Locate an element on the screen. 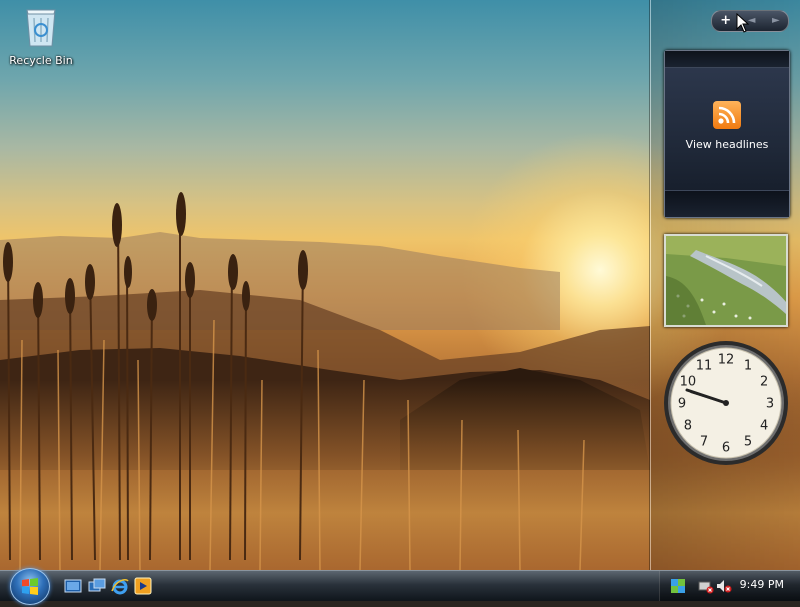  clock-numeral: 5 is located at coordinates (748, 442).